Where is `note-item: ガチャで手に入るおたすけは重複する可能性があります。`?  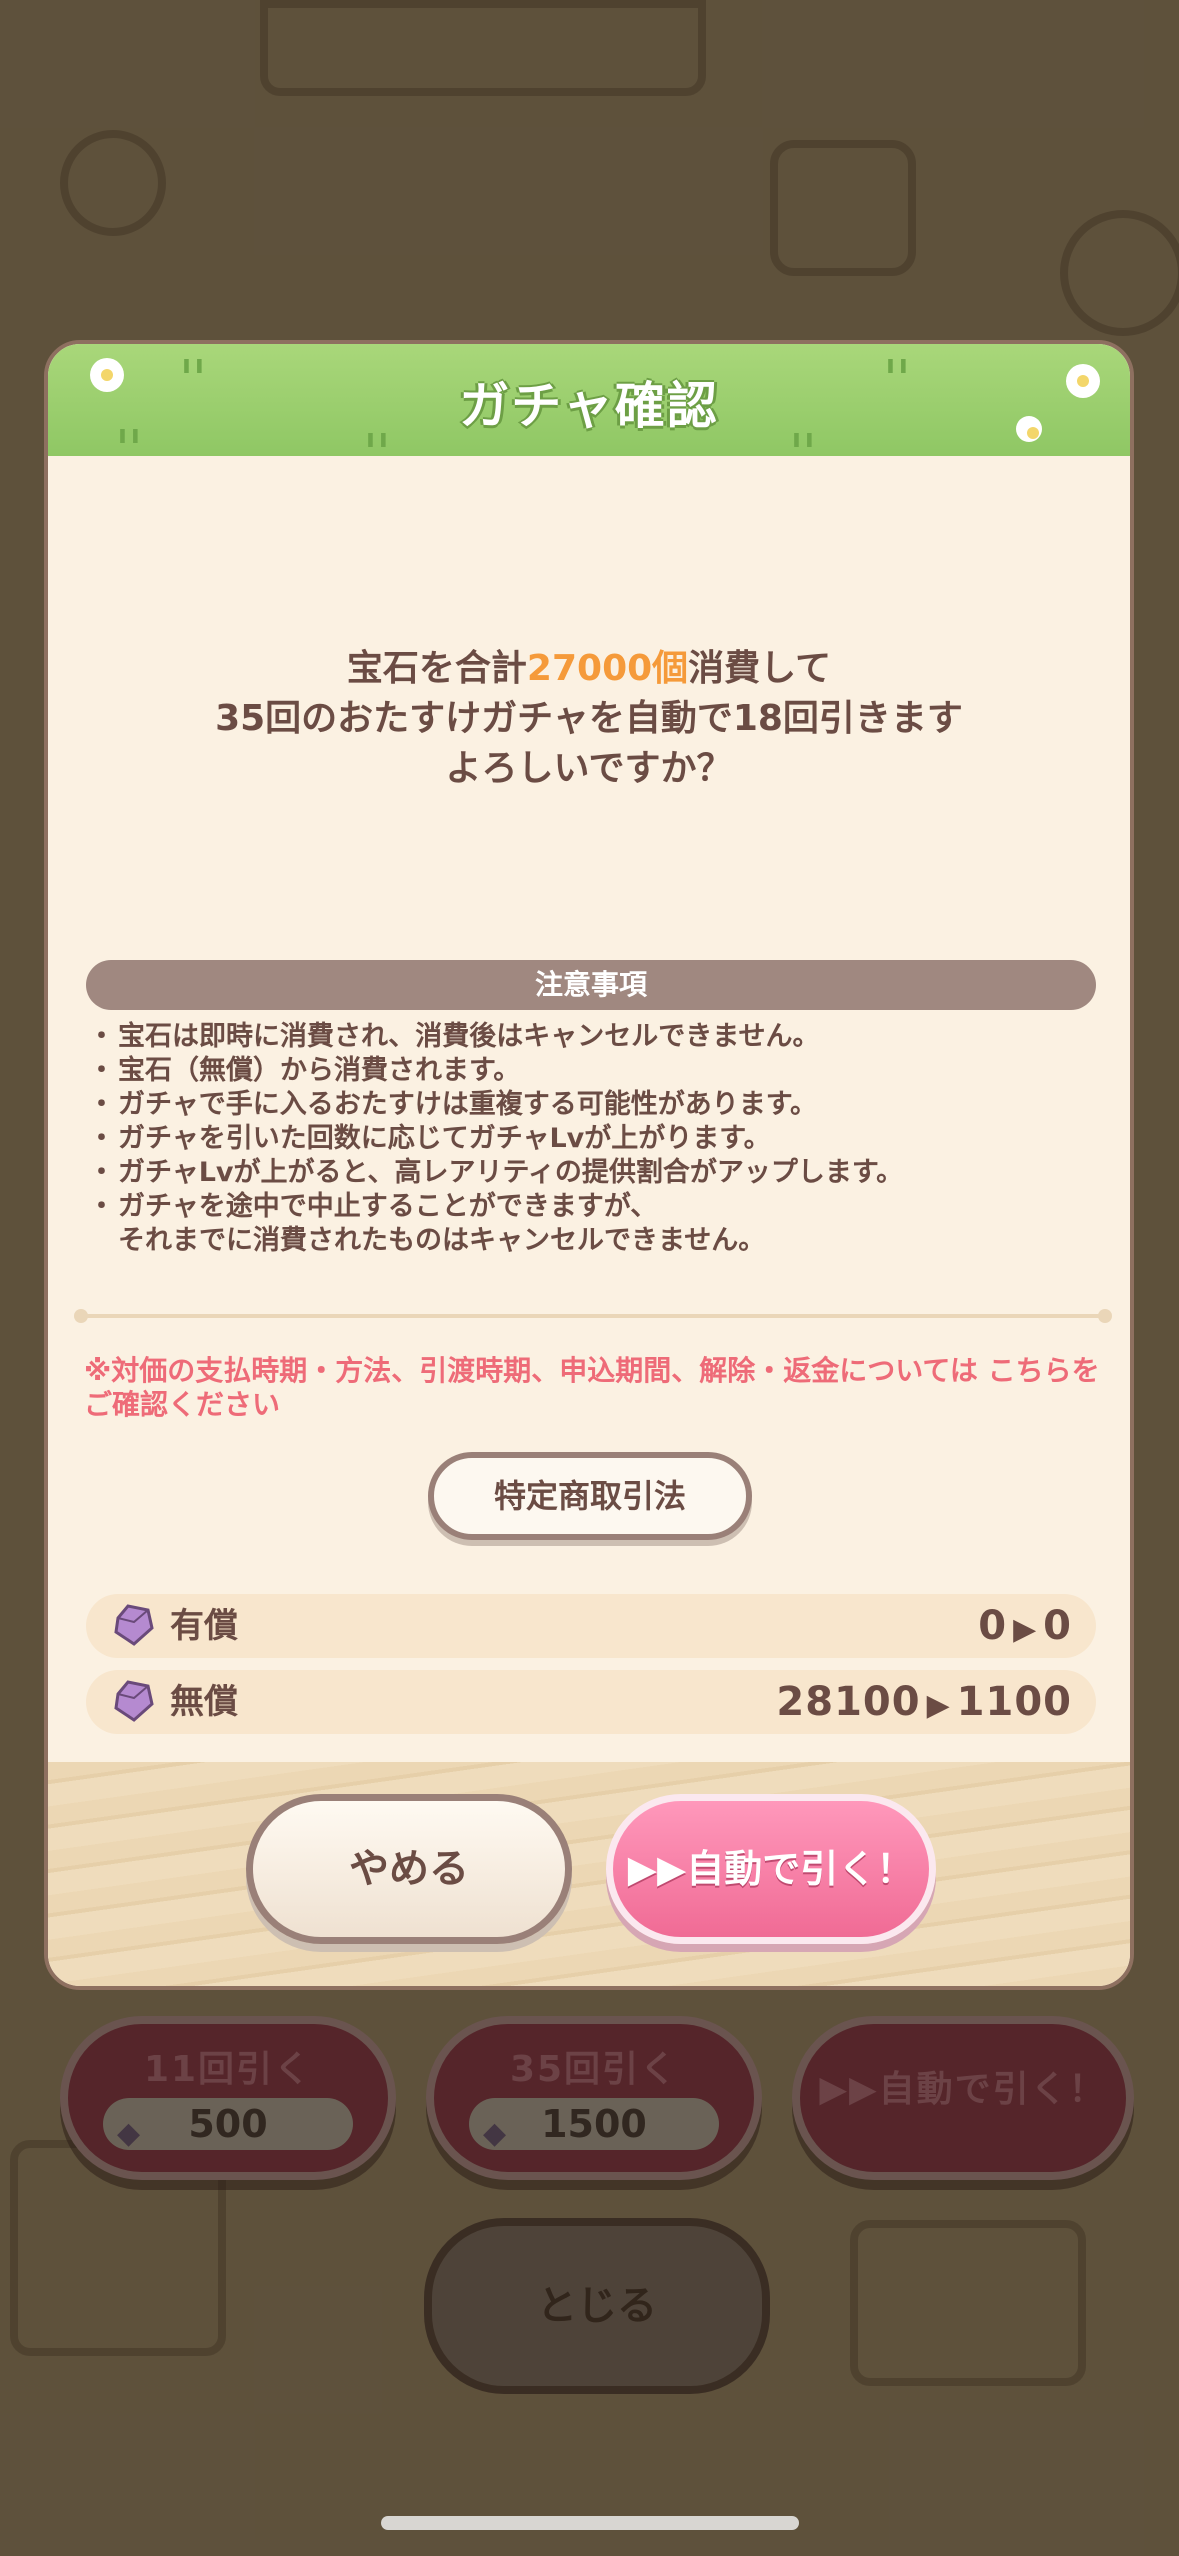
note-item: ガチャで手に入るおたすけは重複する可能性があります。 is located at coordinates (596, 1105).